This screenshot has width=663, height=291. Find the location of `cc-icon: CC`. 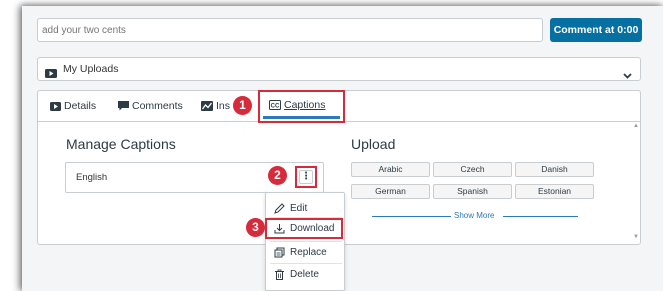

cc-icon: CC is located at coordinates (275, 105).